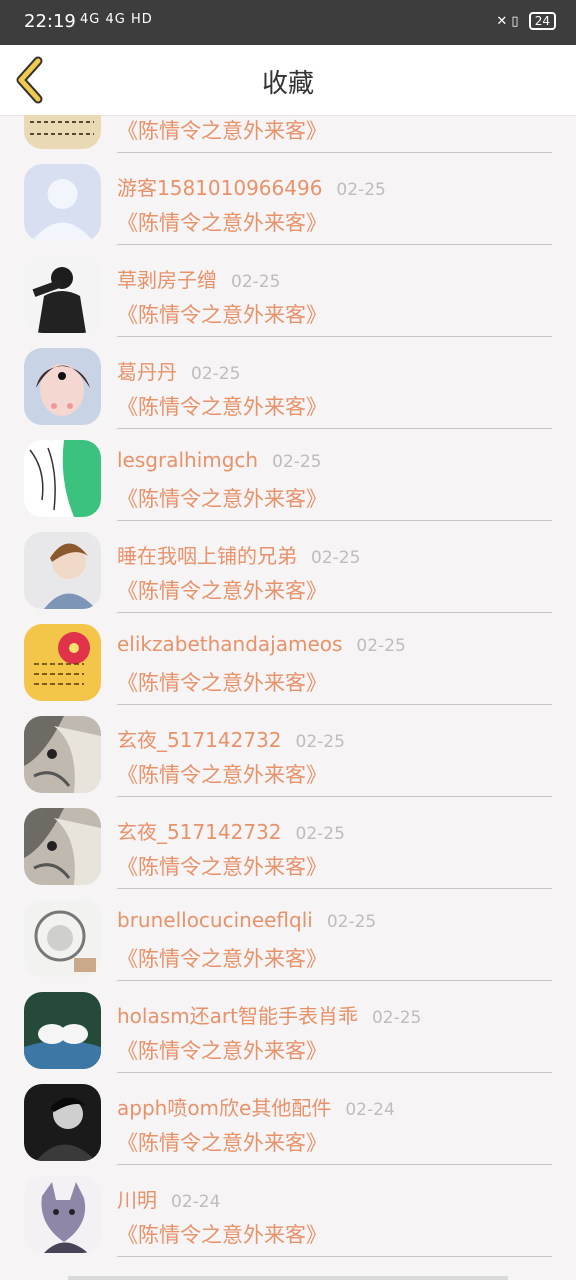 The width and height of the screenshot is (576, 1280). What do you see at coordinates (229, 644) in the screenshot?
I see `user-name: elikzabethandajameos` at bounding box center [229, 644].